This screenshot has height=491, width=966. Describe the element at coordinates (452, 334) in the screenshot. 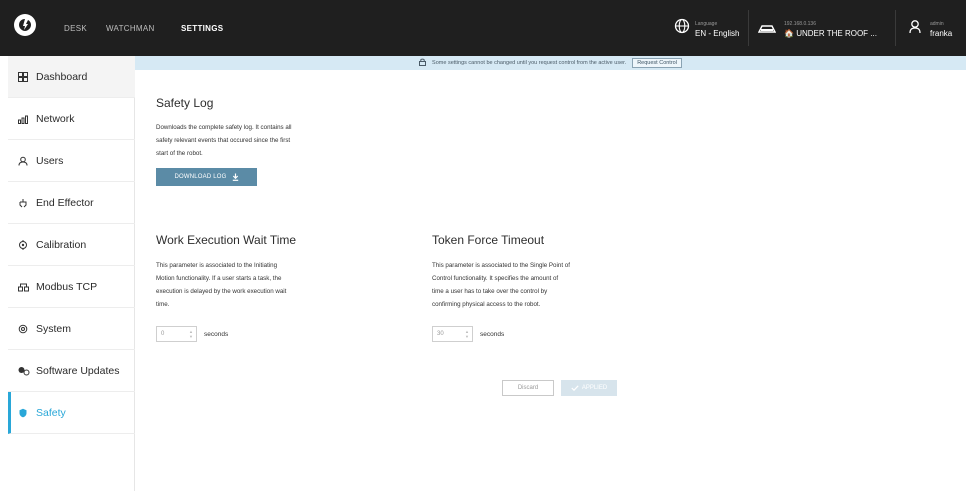

I see `token-force-input: 30 ▲ ▼` at that location.